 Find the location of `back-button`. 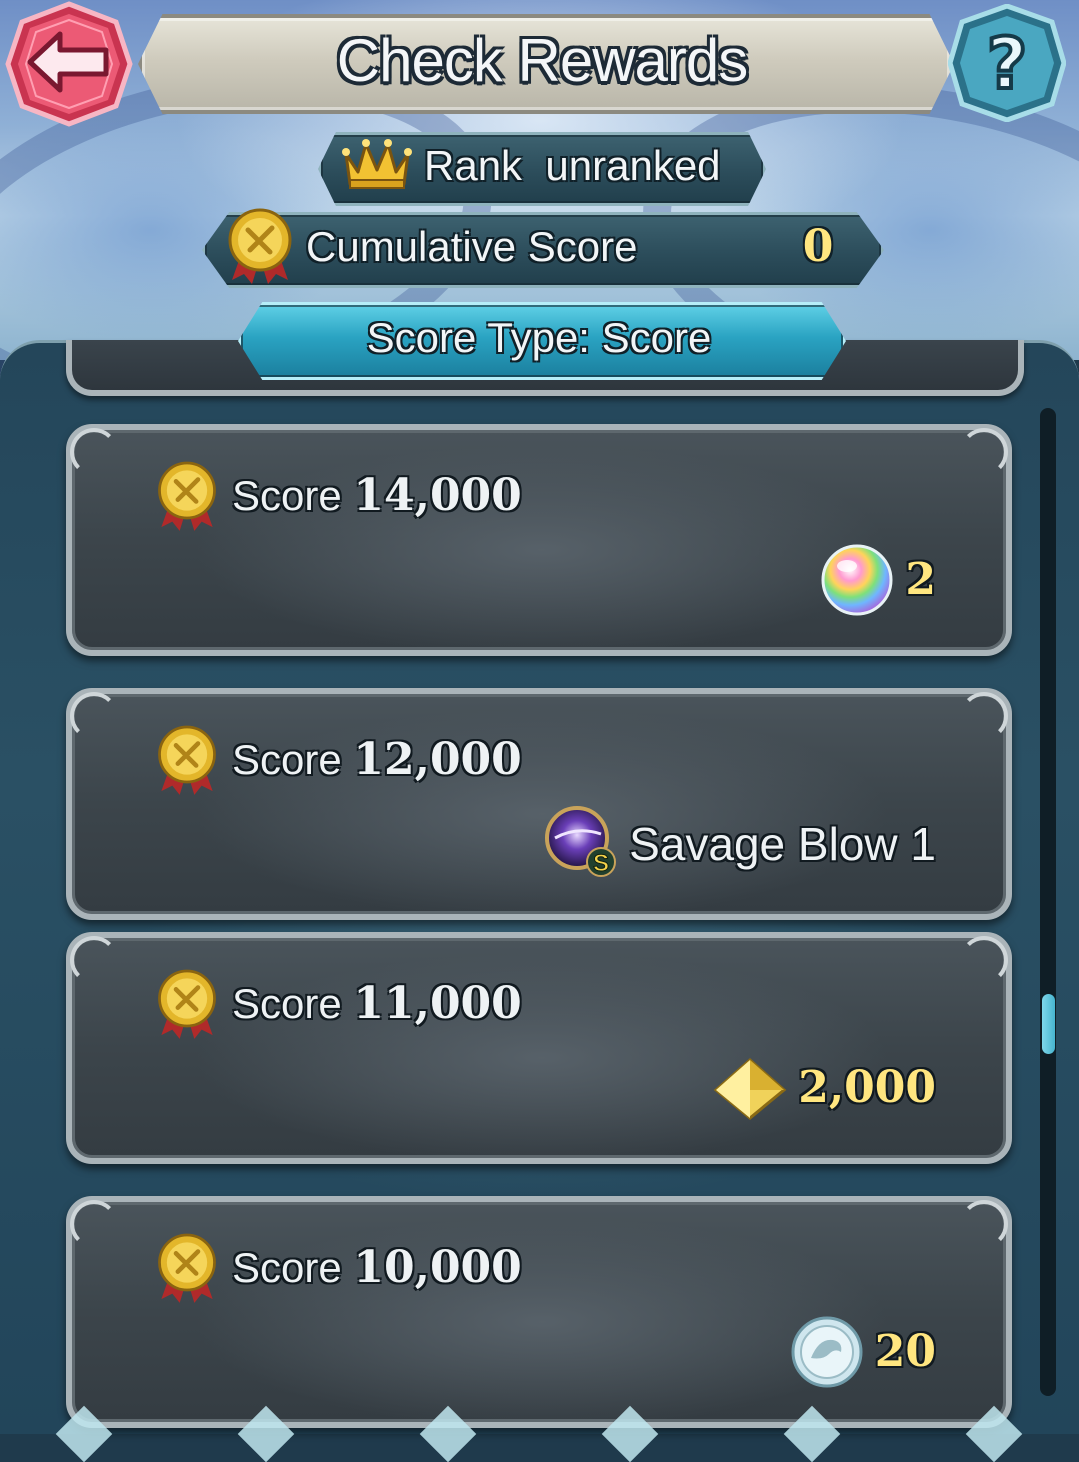

back-button is located at coordinates (69, 64).